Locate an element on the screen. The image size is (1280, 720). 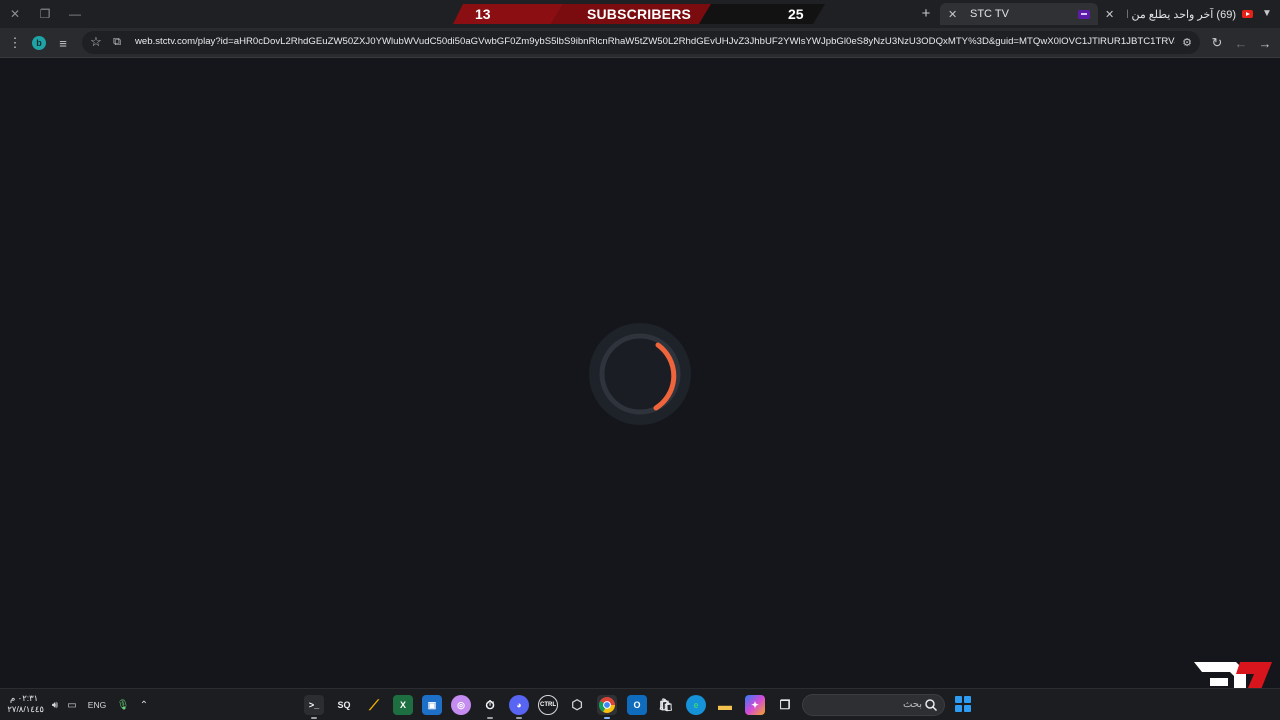
show-hidden-icons-button: ⌃ is located at coordinates (144, 705).